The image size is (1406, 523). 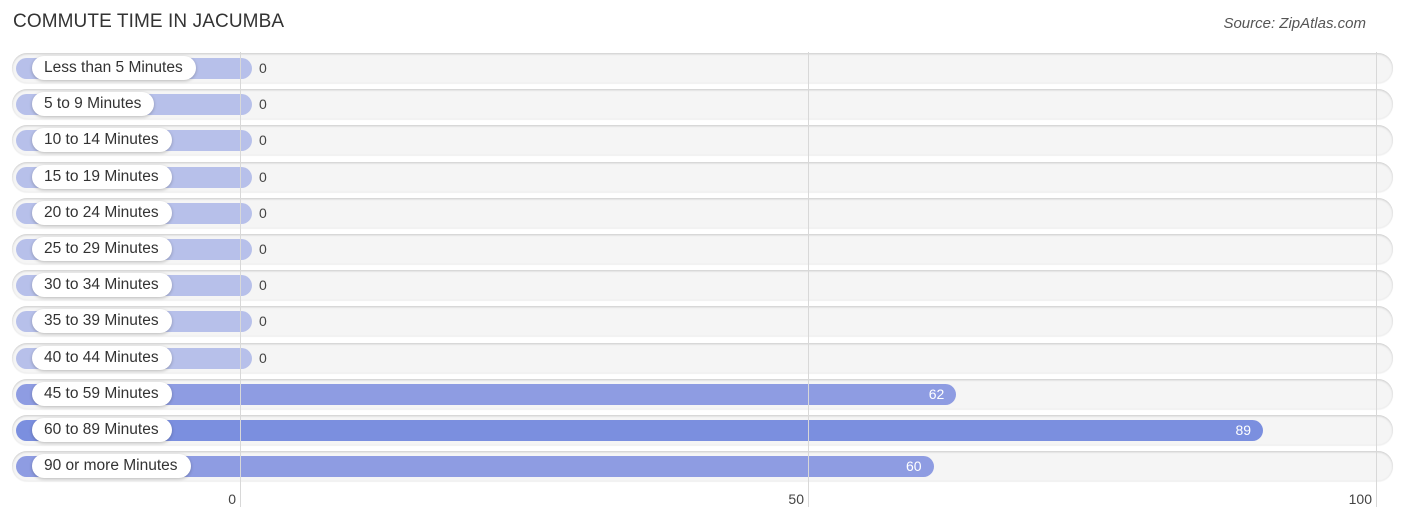 I want to click on x-tick-label: 0, so click(x=232, y=499).